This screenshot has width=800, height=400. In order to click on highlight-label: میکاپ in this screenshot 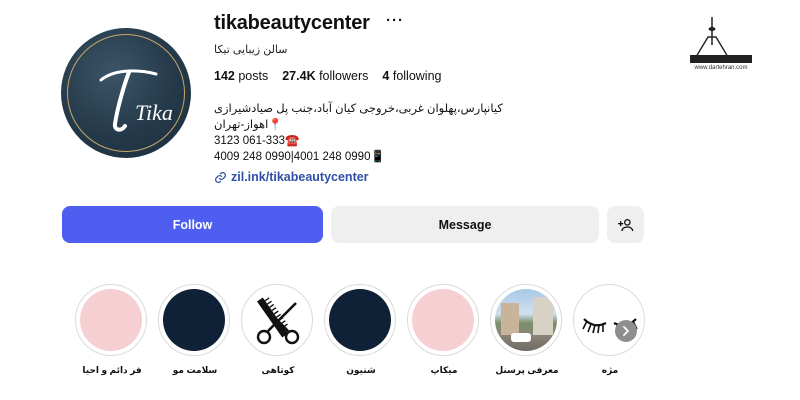, I will do `click(444, 370)`.